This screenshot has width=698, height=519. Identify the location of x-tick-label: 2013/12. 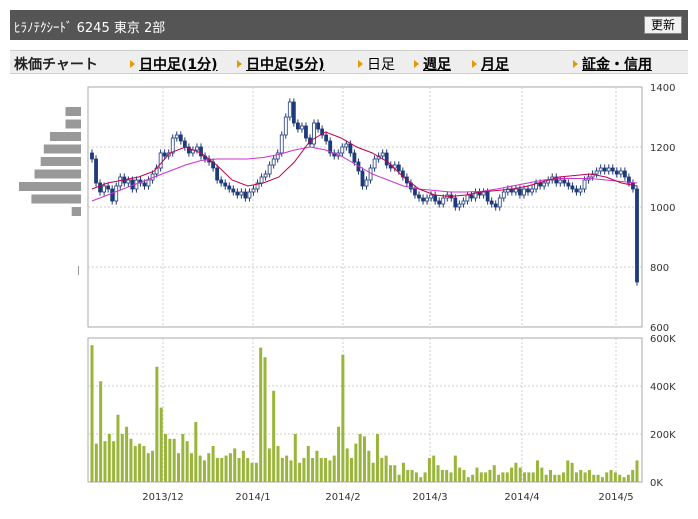
(163, 497).